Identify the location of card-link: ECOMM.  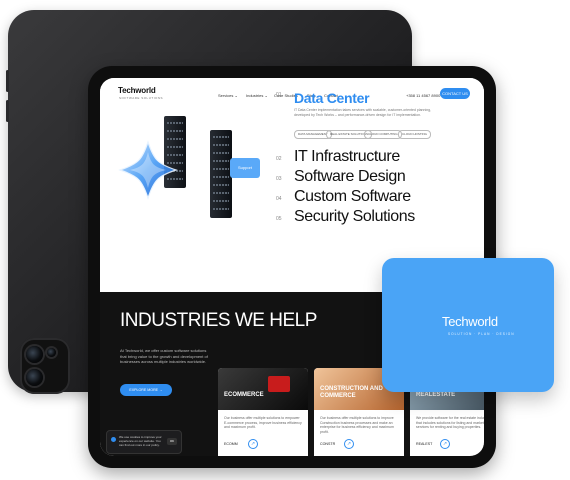
(231, 444).